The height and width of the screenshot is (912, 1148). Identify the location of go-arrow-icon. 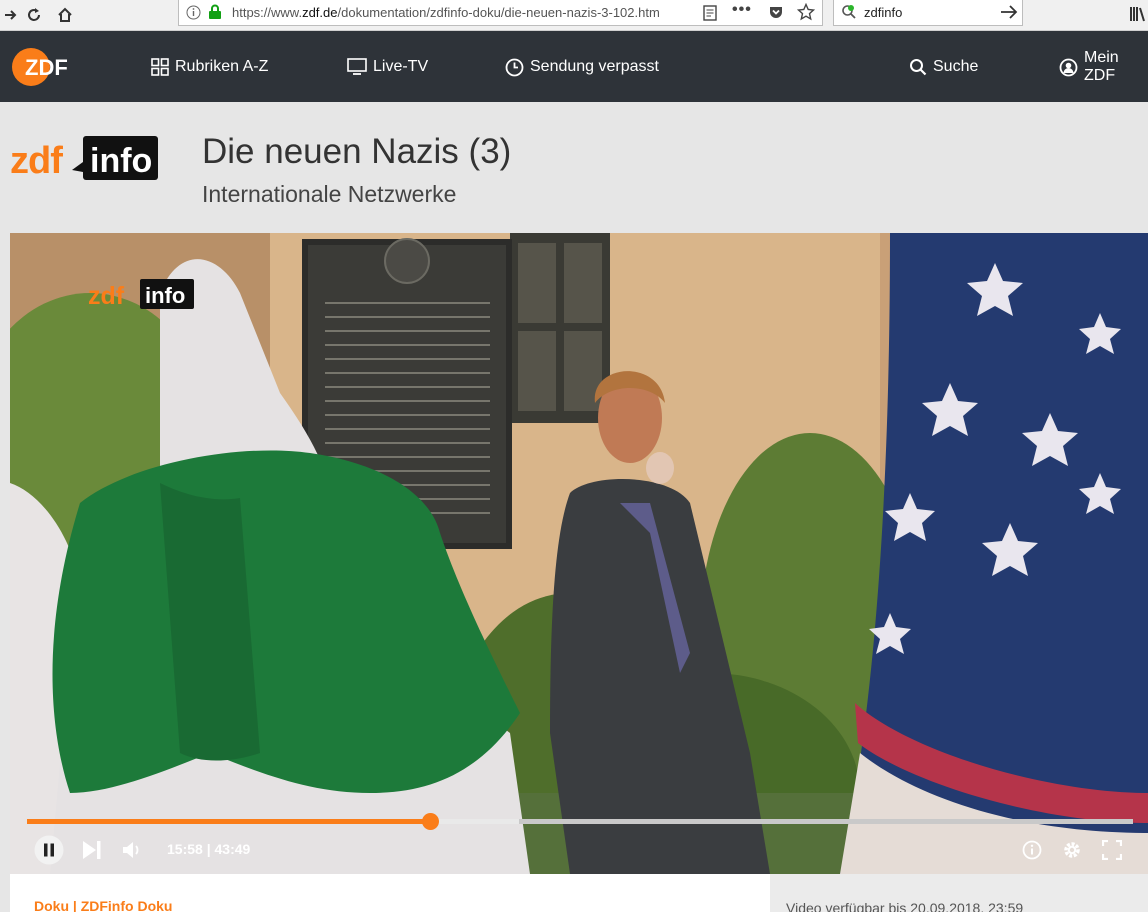
(1009, 13).